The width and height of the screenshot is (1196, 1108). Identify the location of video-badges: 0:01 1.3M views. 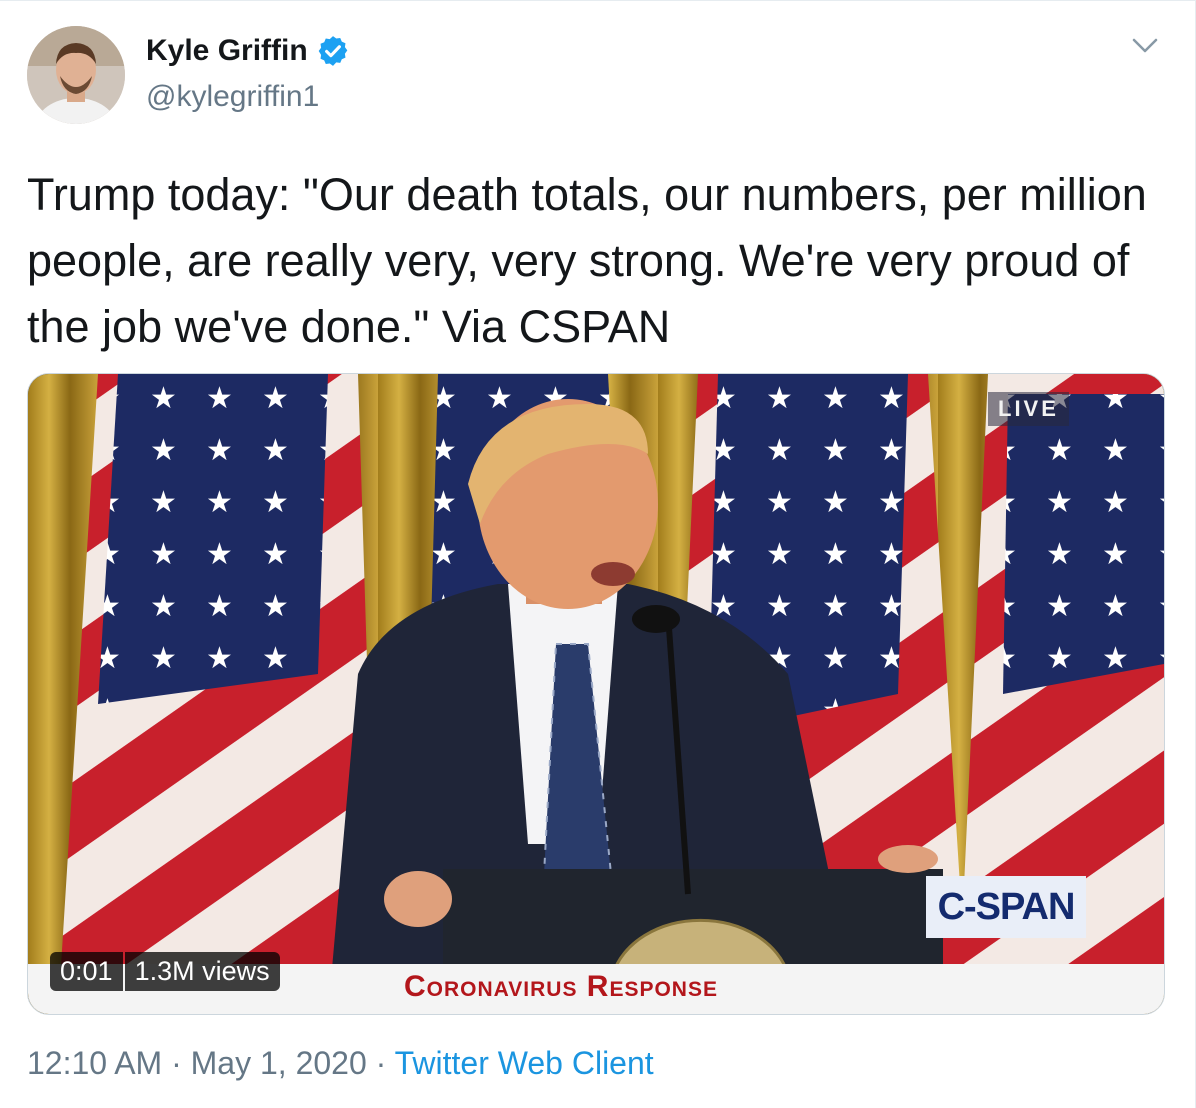
(165, 971).